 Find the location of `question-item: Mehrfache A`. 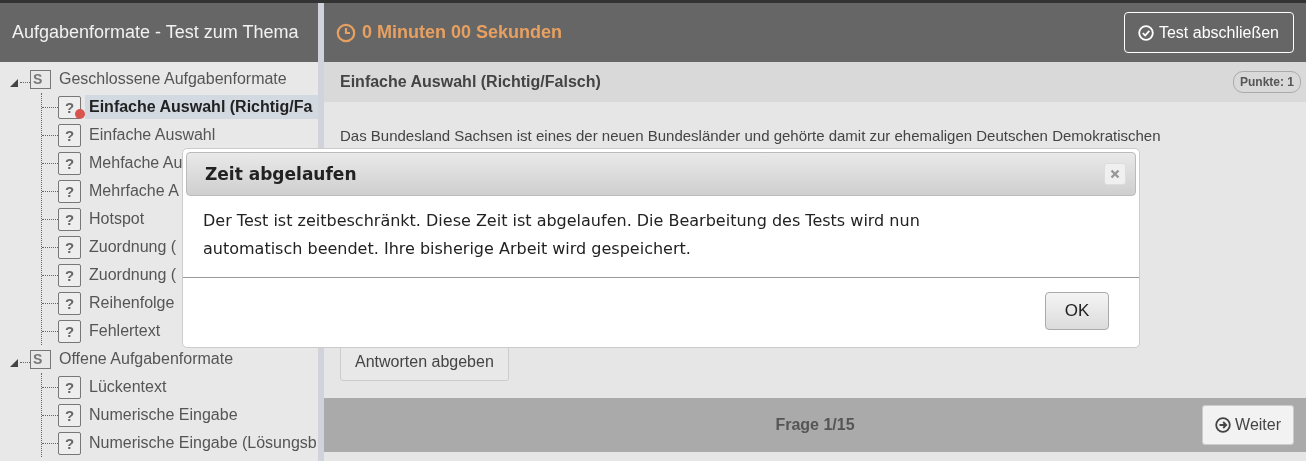

question-item: Mehrfache A is located at coordinates (134, 191).